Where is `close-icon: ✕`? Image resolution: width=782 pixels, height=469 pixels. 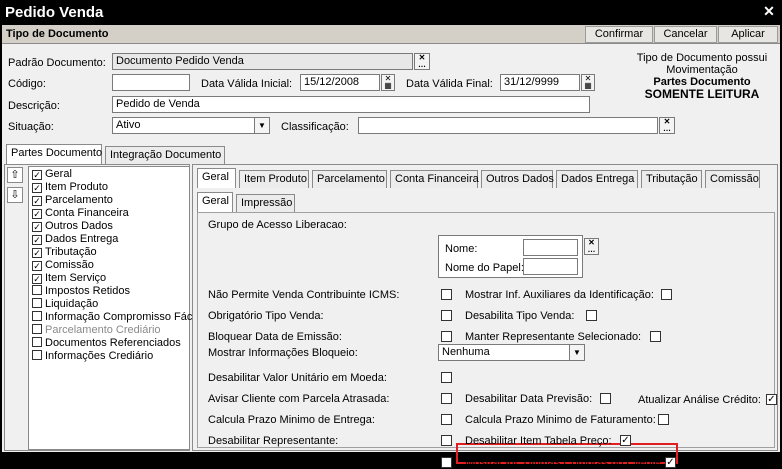 close-icon: ✕ is located at coordinates (769, 12).